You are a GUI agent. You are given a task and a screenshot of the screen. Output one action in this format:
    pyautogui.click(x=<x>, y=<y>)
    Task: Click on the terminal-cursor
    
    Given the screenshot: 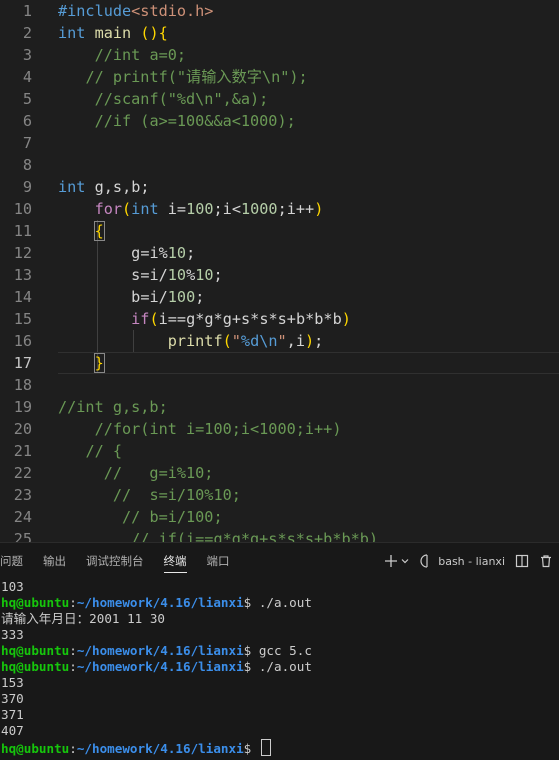 What is the action you would take?
    pyautogui.click(x=265, y=747)
    